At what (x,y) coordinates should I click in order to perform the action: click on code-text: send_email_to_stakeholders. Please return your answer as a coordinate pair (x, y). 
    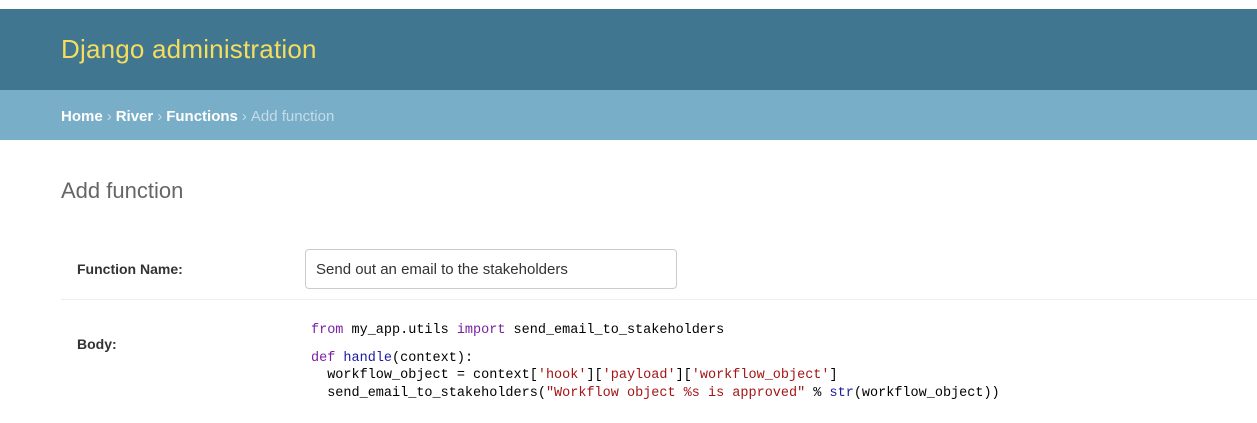
    Looking at the image, I should click on (615, 330).